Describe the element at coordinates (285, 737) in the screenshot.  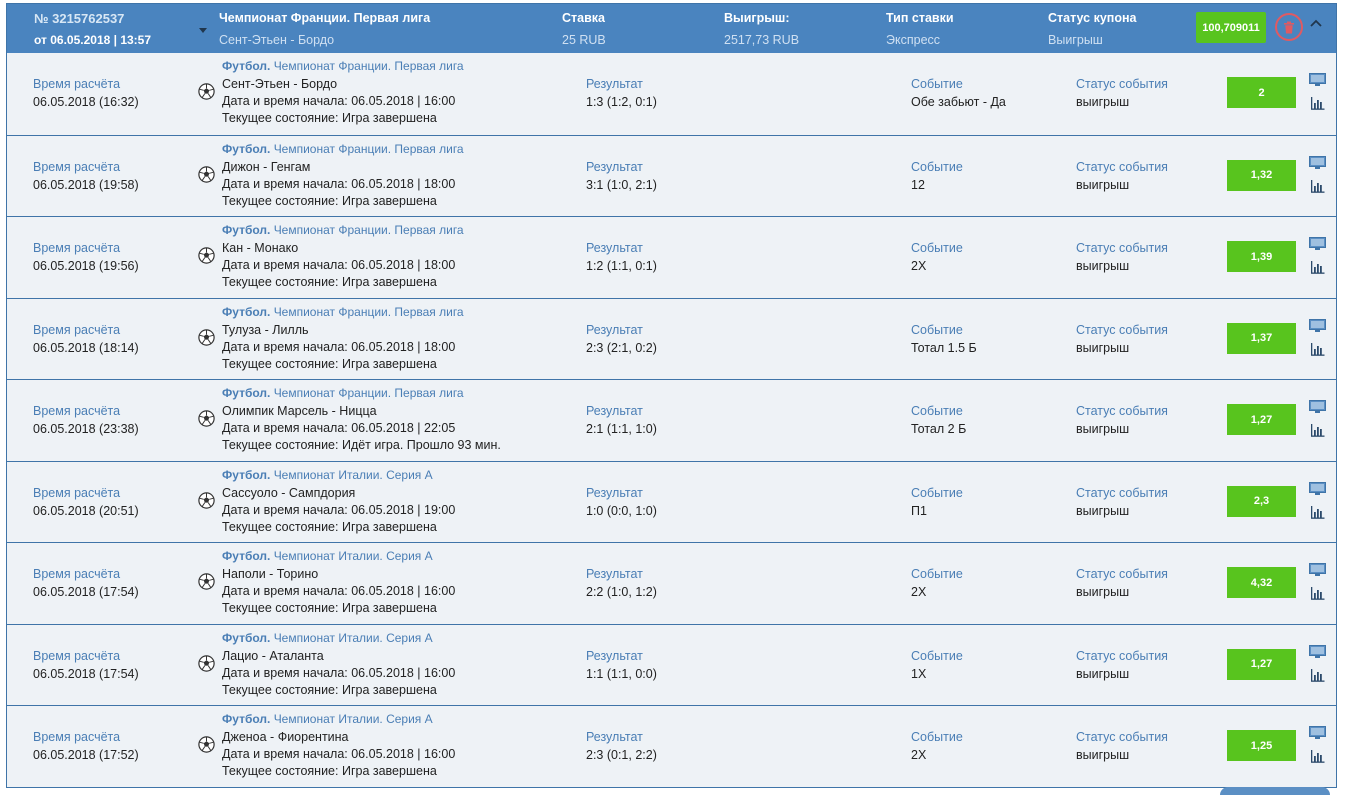
I see `match-name: Дженоа - Фиорентина` at that location.